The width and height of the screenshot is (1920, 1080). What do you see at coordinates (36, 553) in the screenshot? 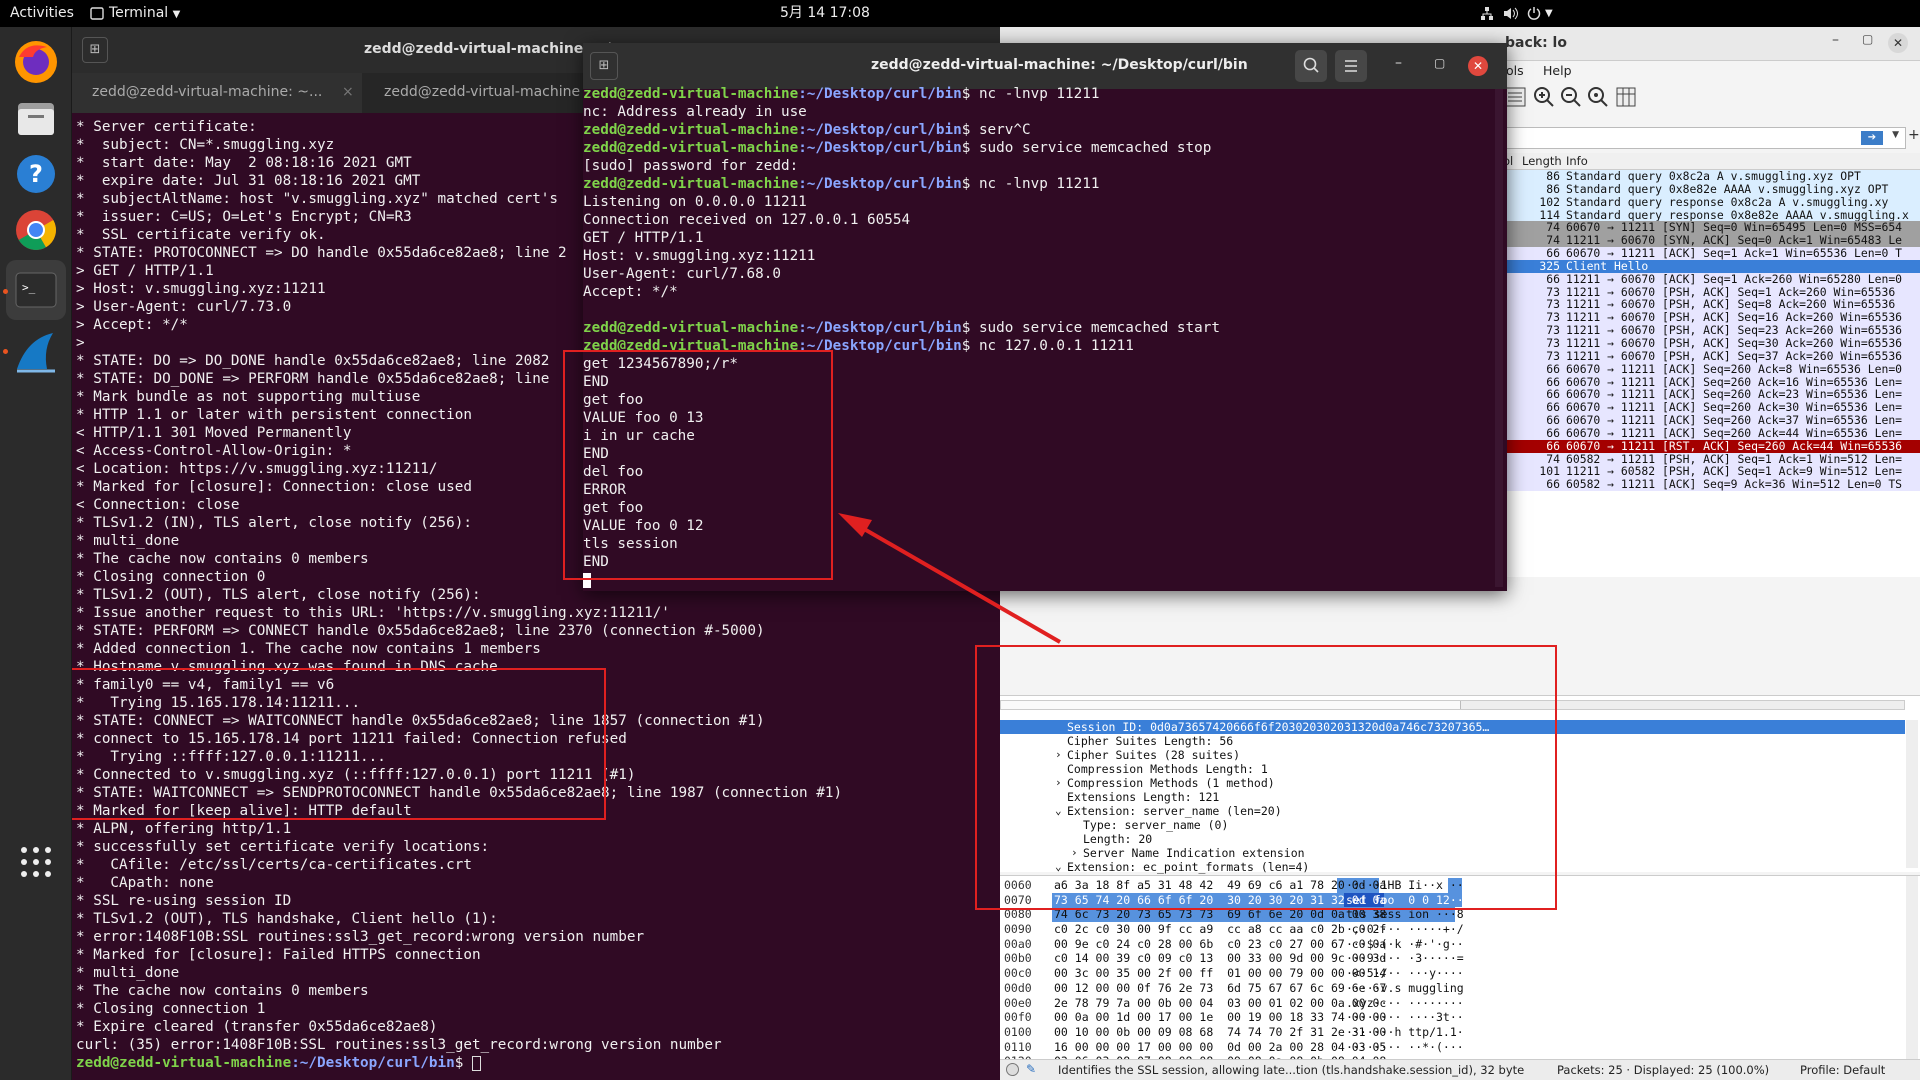
I see `dock: ? >_` at bounding box center [36, 553].